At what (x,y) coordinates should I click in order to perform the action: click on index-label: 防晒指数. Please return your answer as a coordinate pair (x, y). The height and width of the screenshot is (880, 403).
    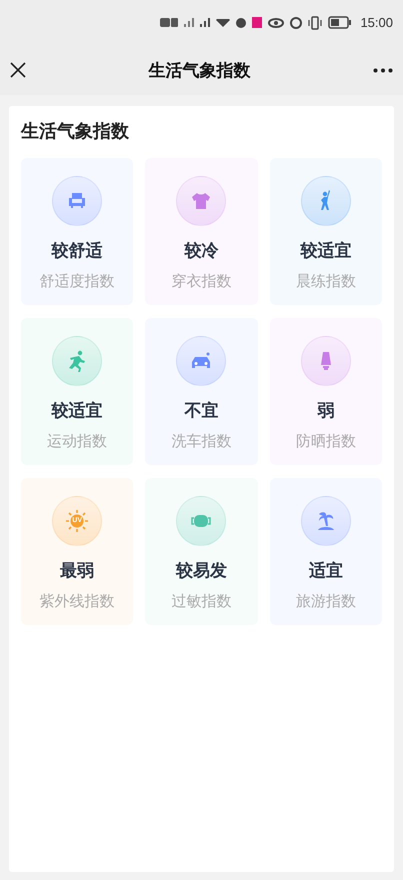
    Looking at the image, I should click on (326, 441).